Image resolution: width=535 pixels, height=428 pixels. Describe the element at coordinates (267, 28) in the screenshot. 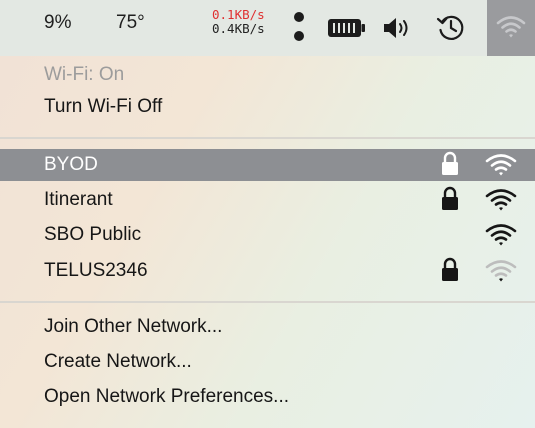

I see `menu-bar: 9% 75° 0.1KB/s 0.4KB/s` at that location.